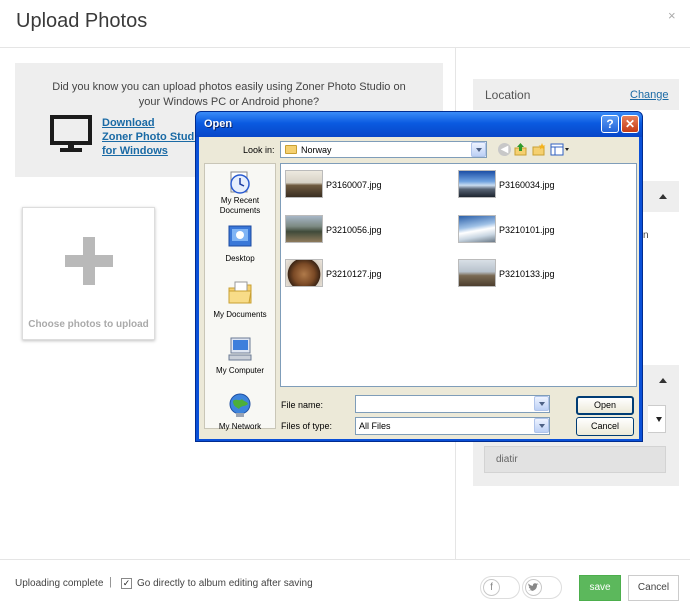 The height and width of the screenshot is (612, 690). I want to click on file-item: P3160007.jpg, so click(360, 187).